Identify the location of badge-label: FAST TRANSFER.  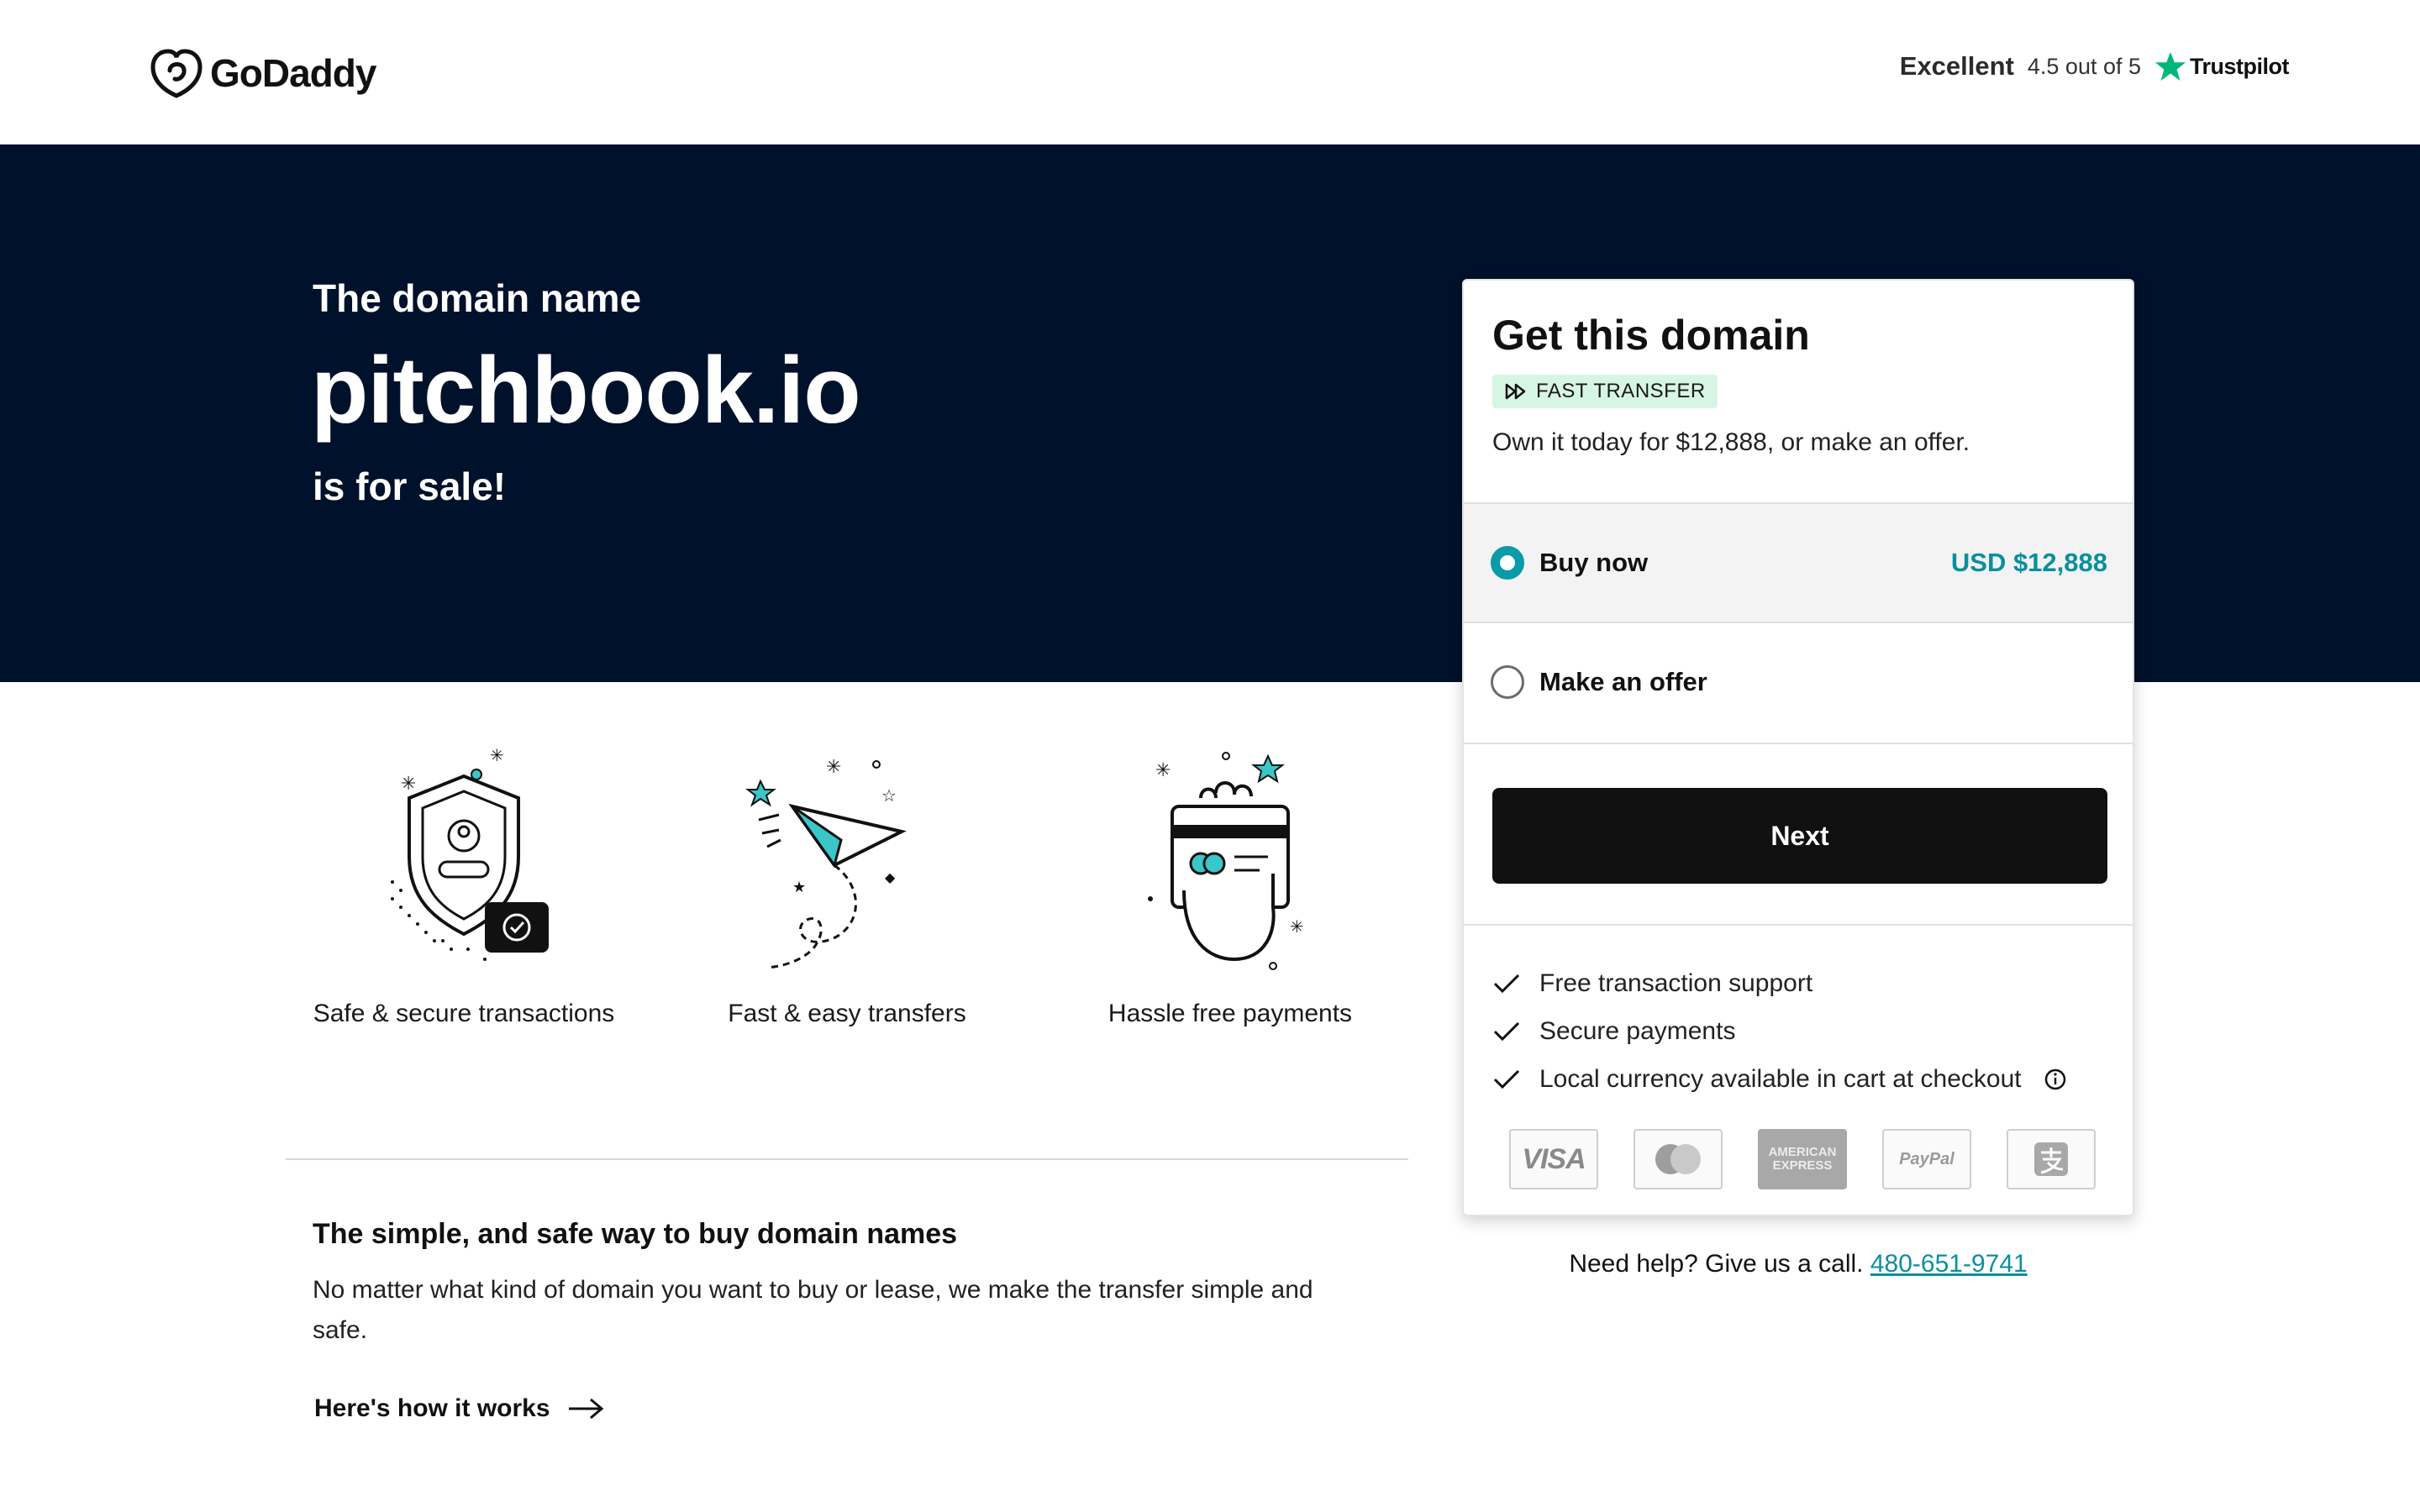
(1621, 391).